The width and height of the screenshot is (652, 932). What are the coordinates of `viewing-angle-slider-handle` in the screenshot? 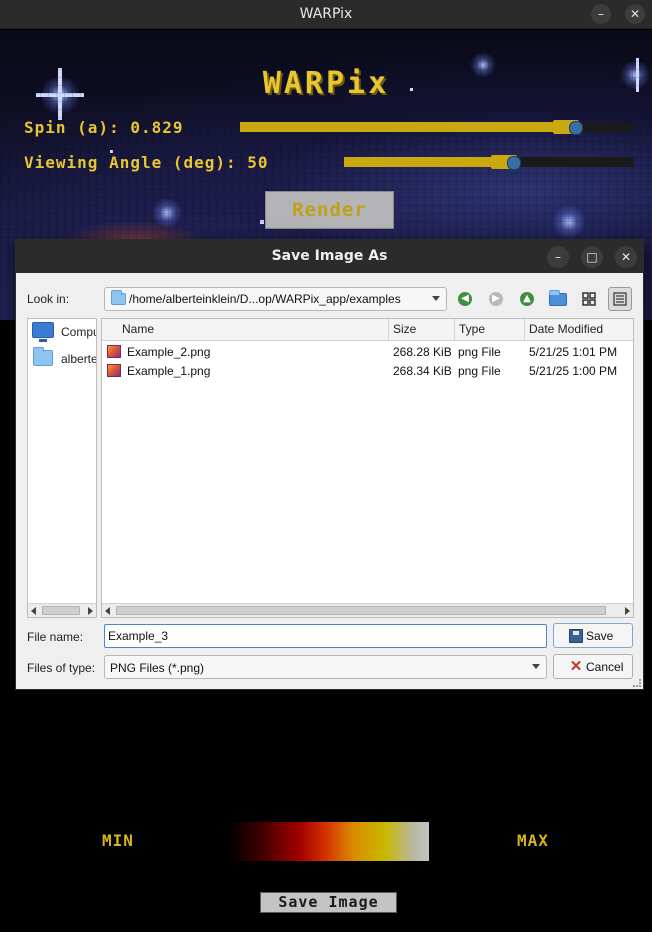 It's located at (506, 162).